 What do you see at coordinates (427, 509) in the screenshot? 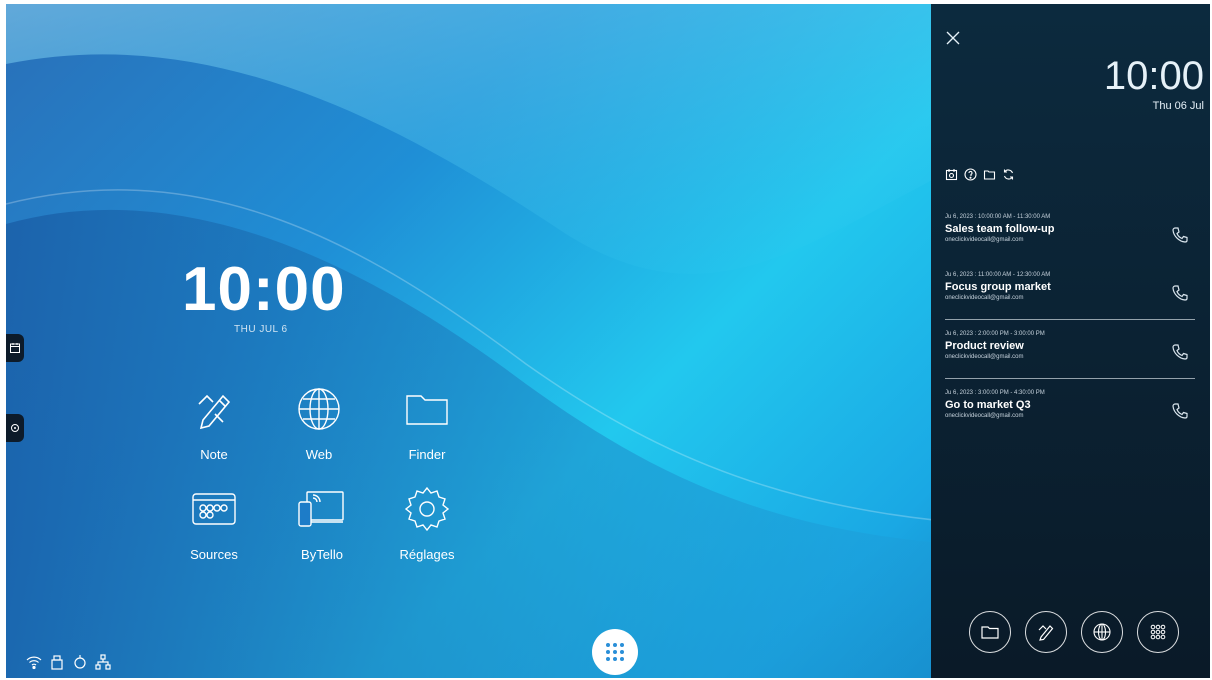
I see `gear-icon` at bounding box center [427, 509].